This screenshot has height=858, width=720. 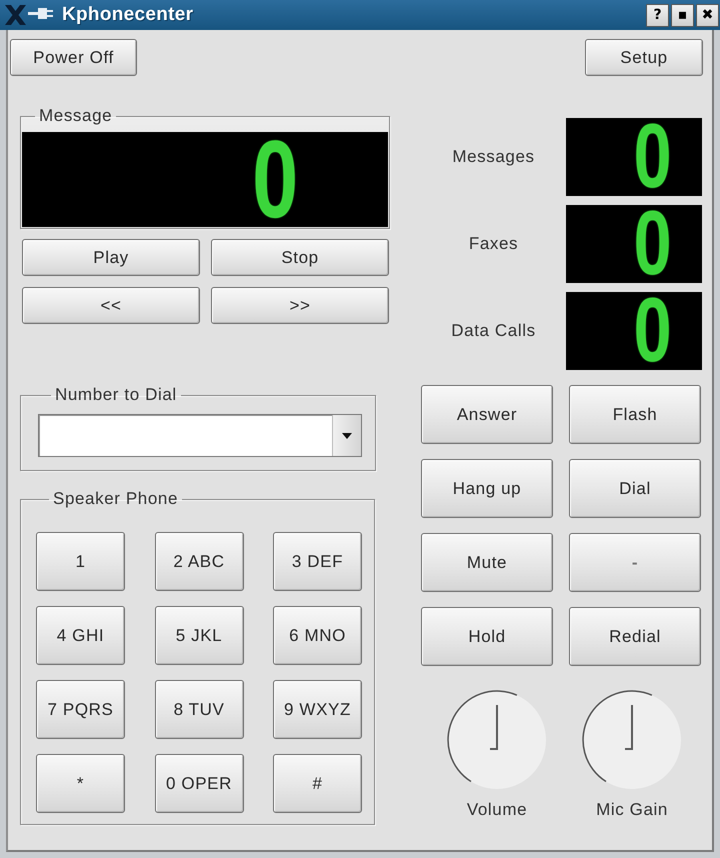 I want to click on rewind-button: <<, so click(x=111, y=305).